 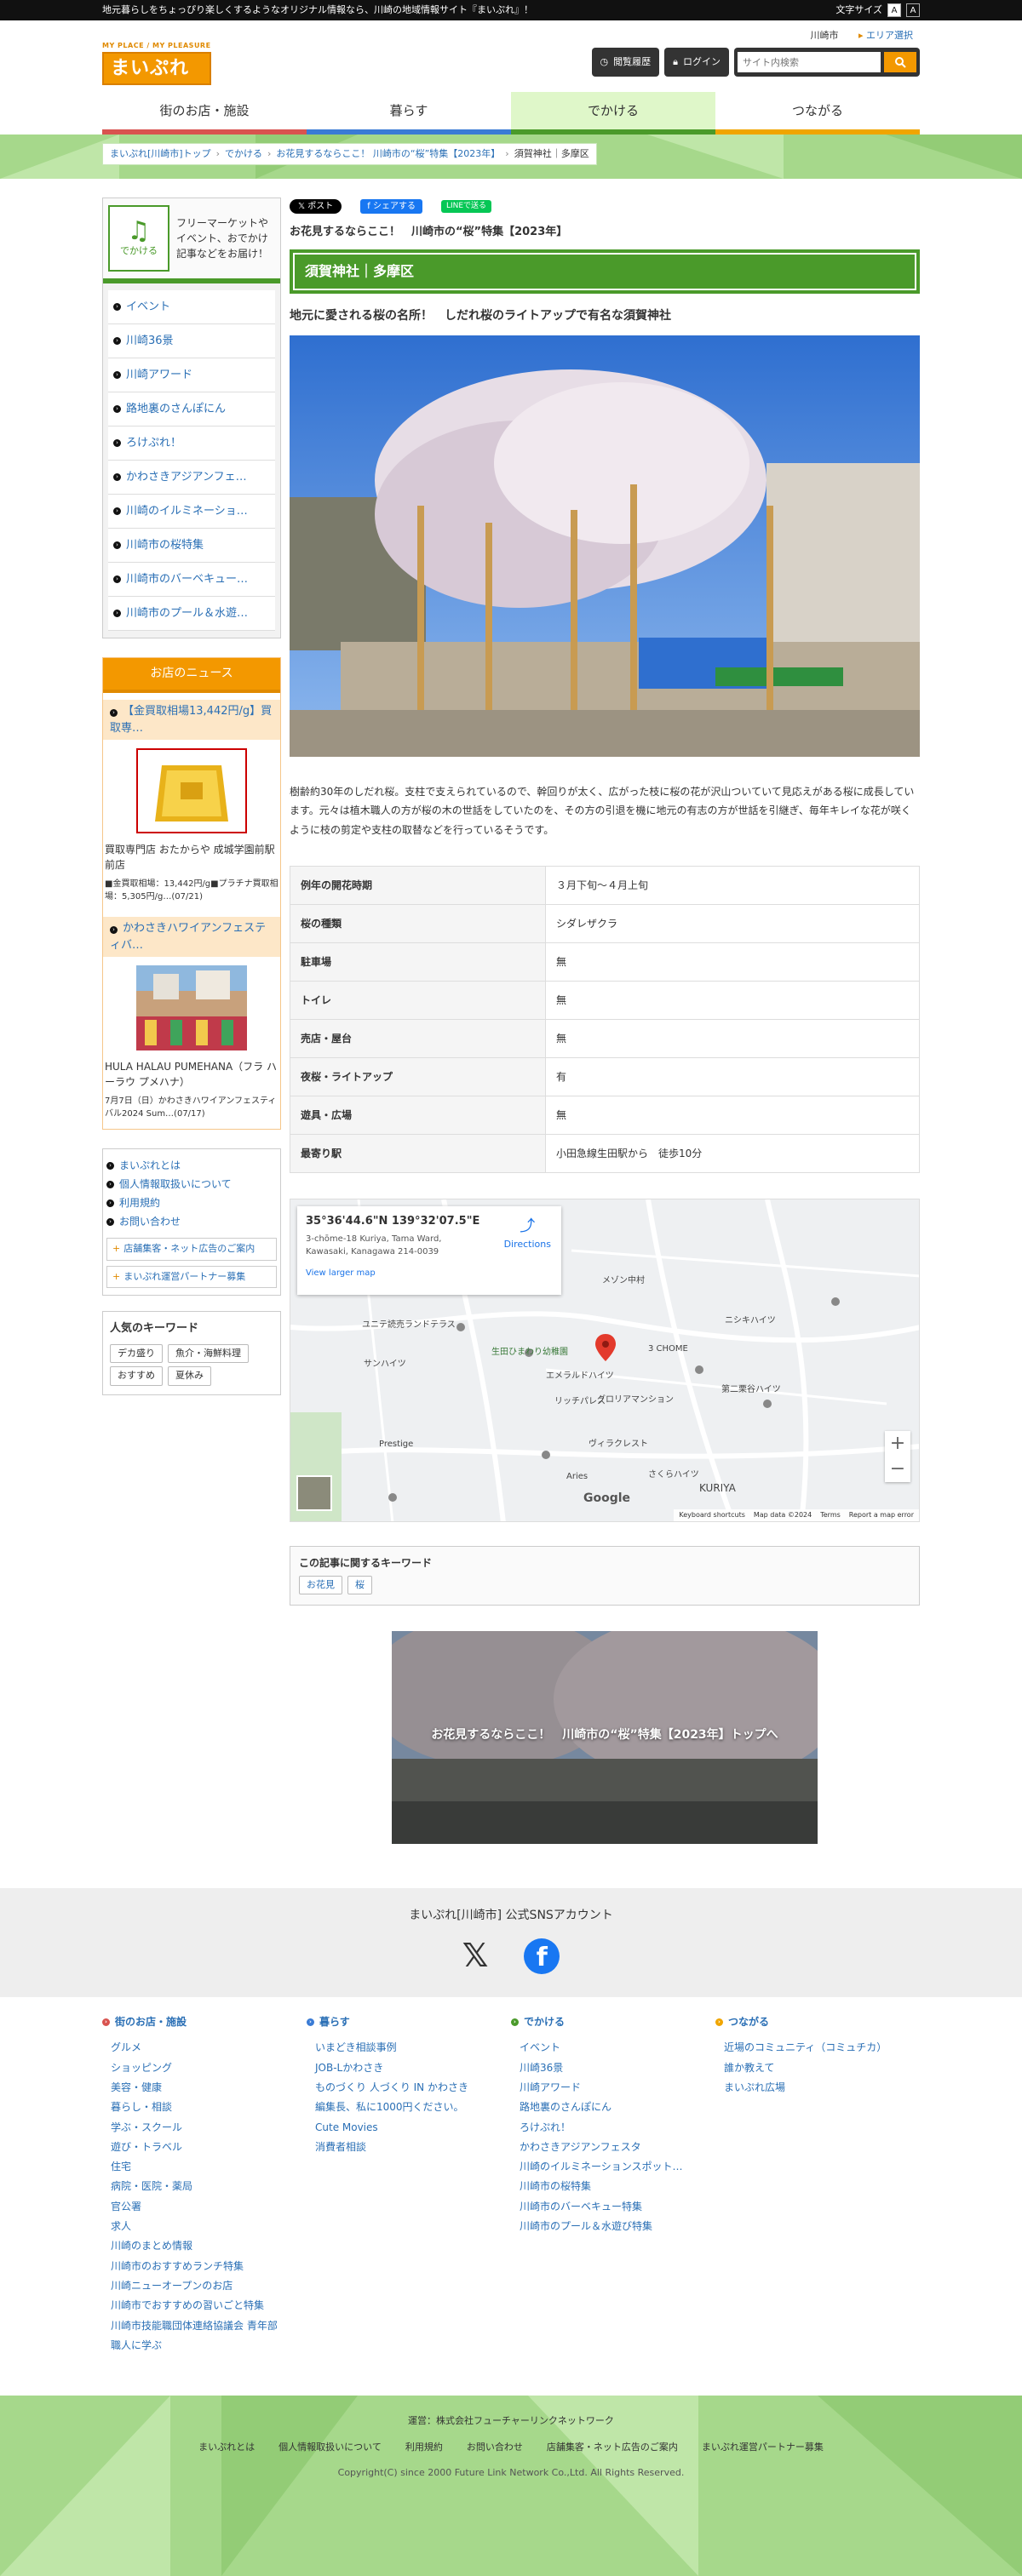 I want to click on footer-nav-item: 川崎36景, so click(x=613, y=2070).